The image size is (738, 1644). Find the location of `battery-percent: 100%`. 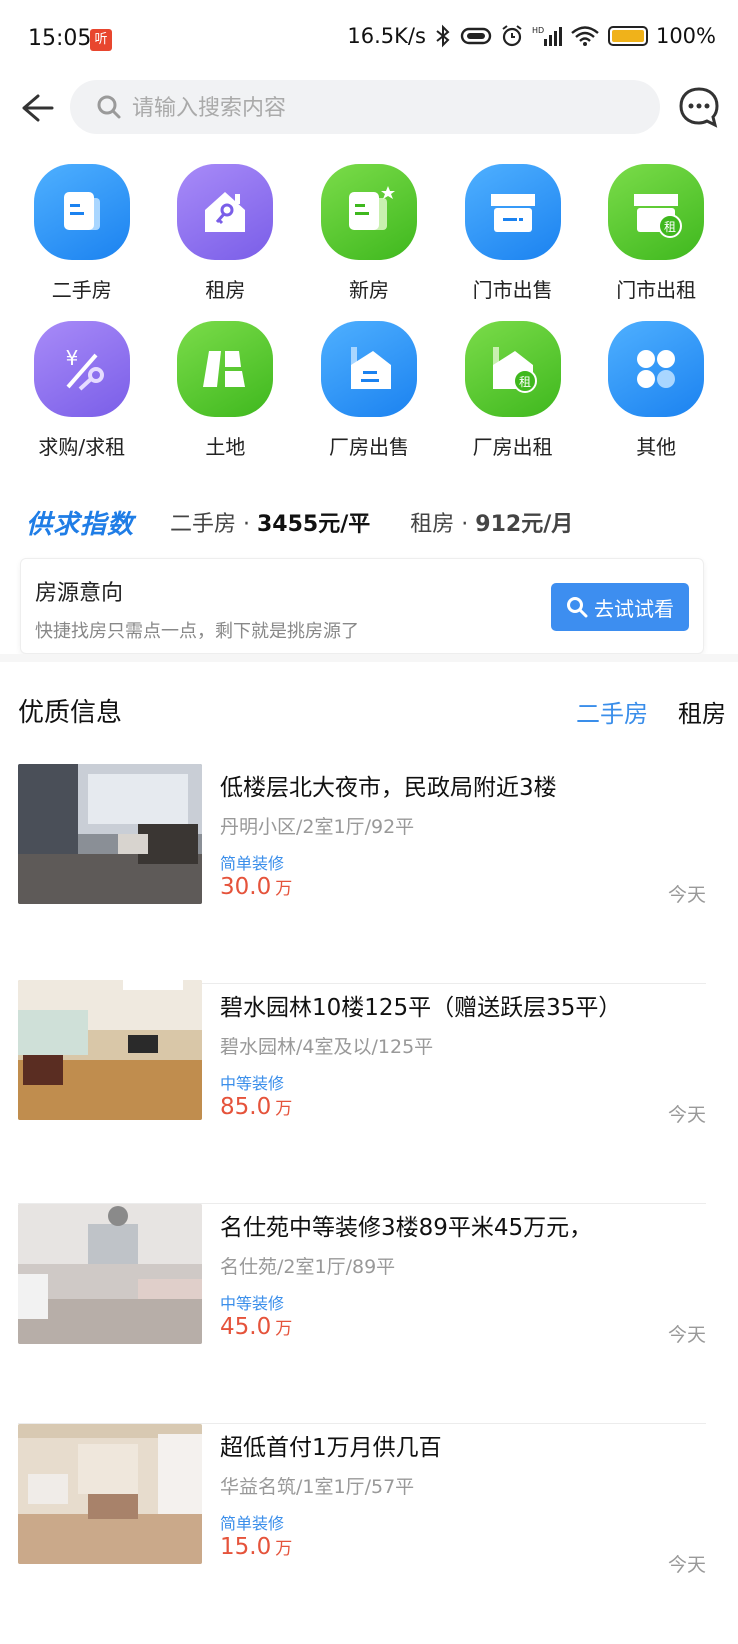

battery-percent: 100% is located at coordinates (685, 36).